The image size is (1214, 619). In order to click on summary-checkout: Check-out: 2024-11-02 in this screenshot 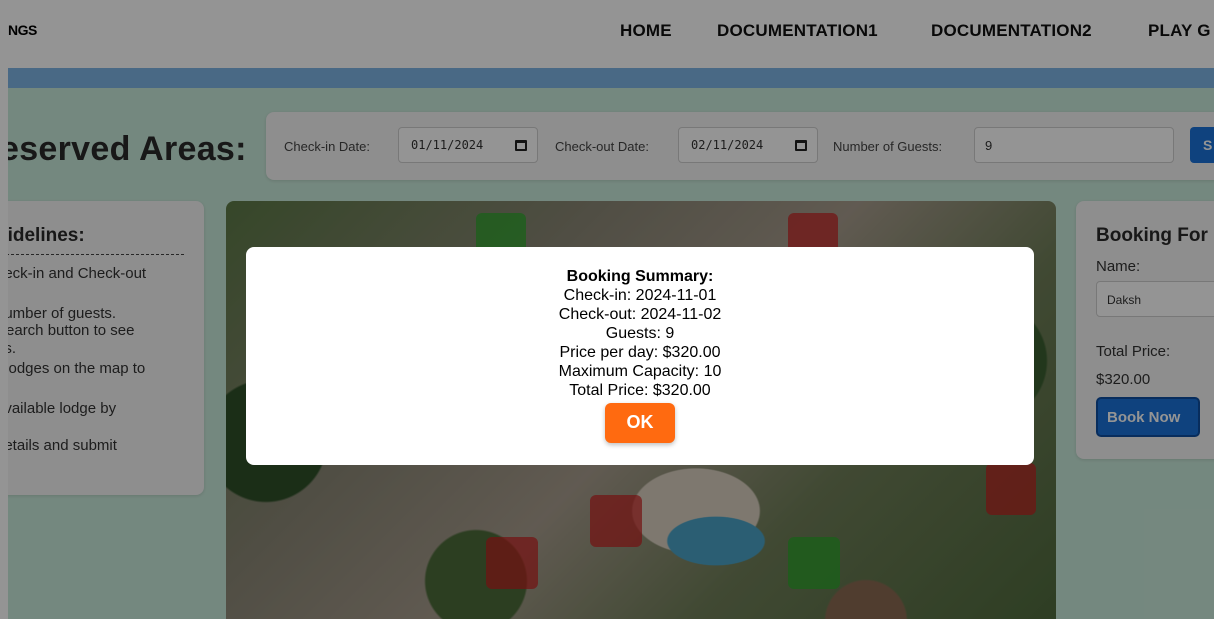, I will do `click(640, 314)`.